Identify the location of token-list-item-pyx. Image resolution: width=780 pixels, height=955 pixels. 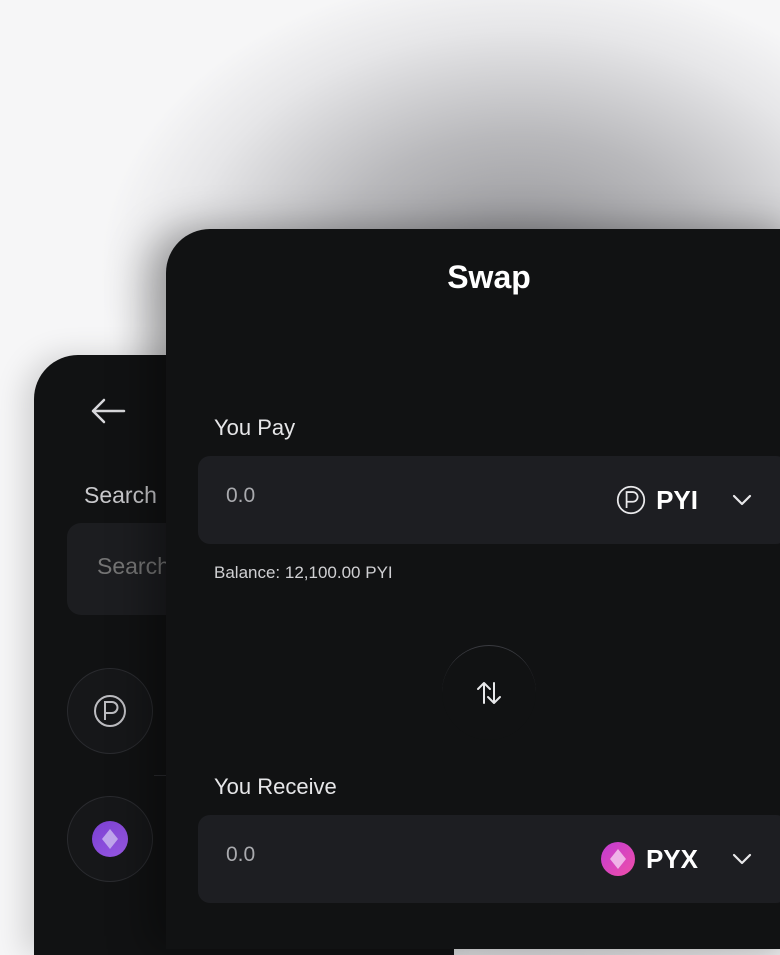
(110, 839).